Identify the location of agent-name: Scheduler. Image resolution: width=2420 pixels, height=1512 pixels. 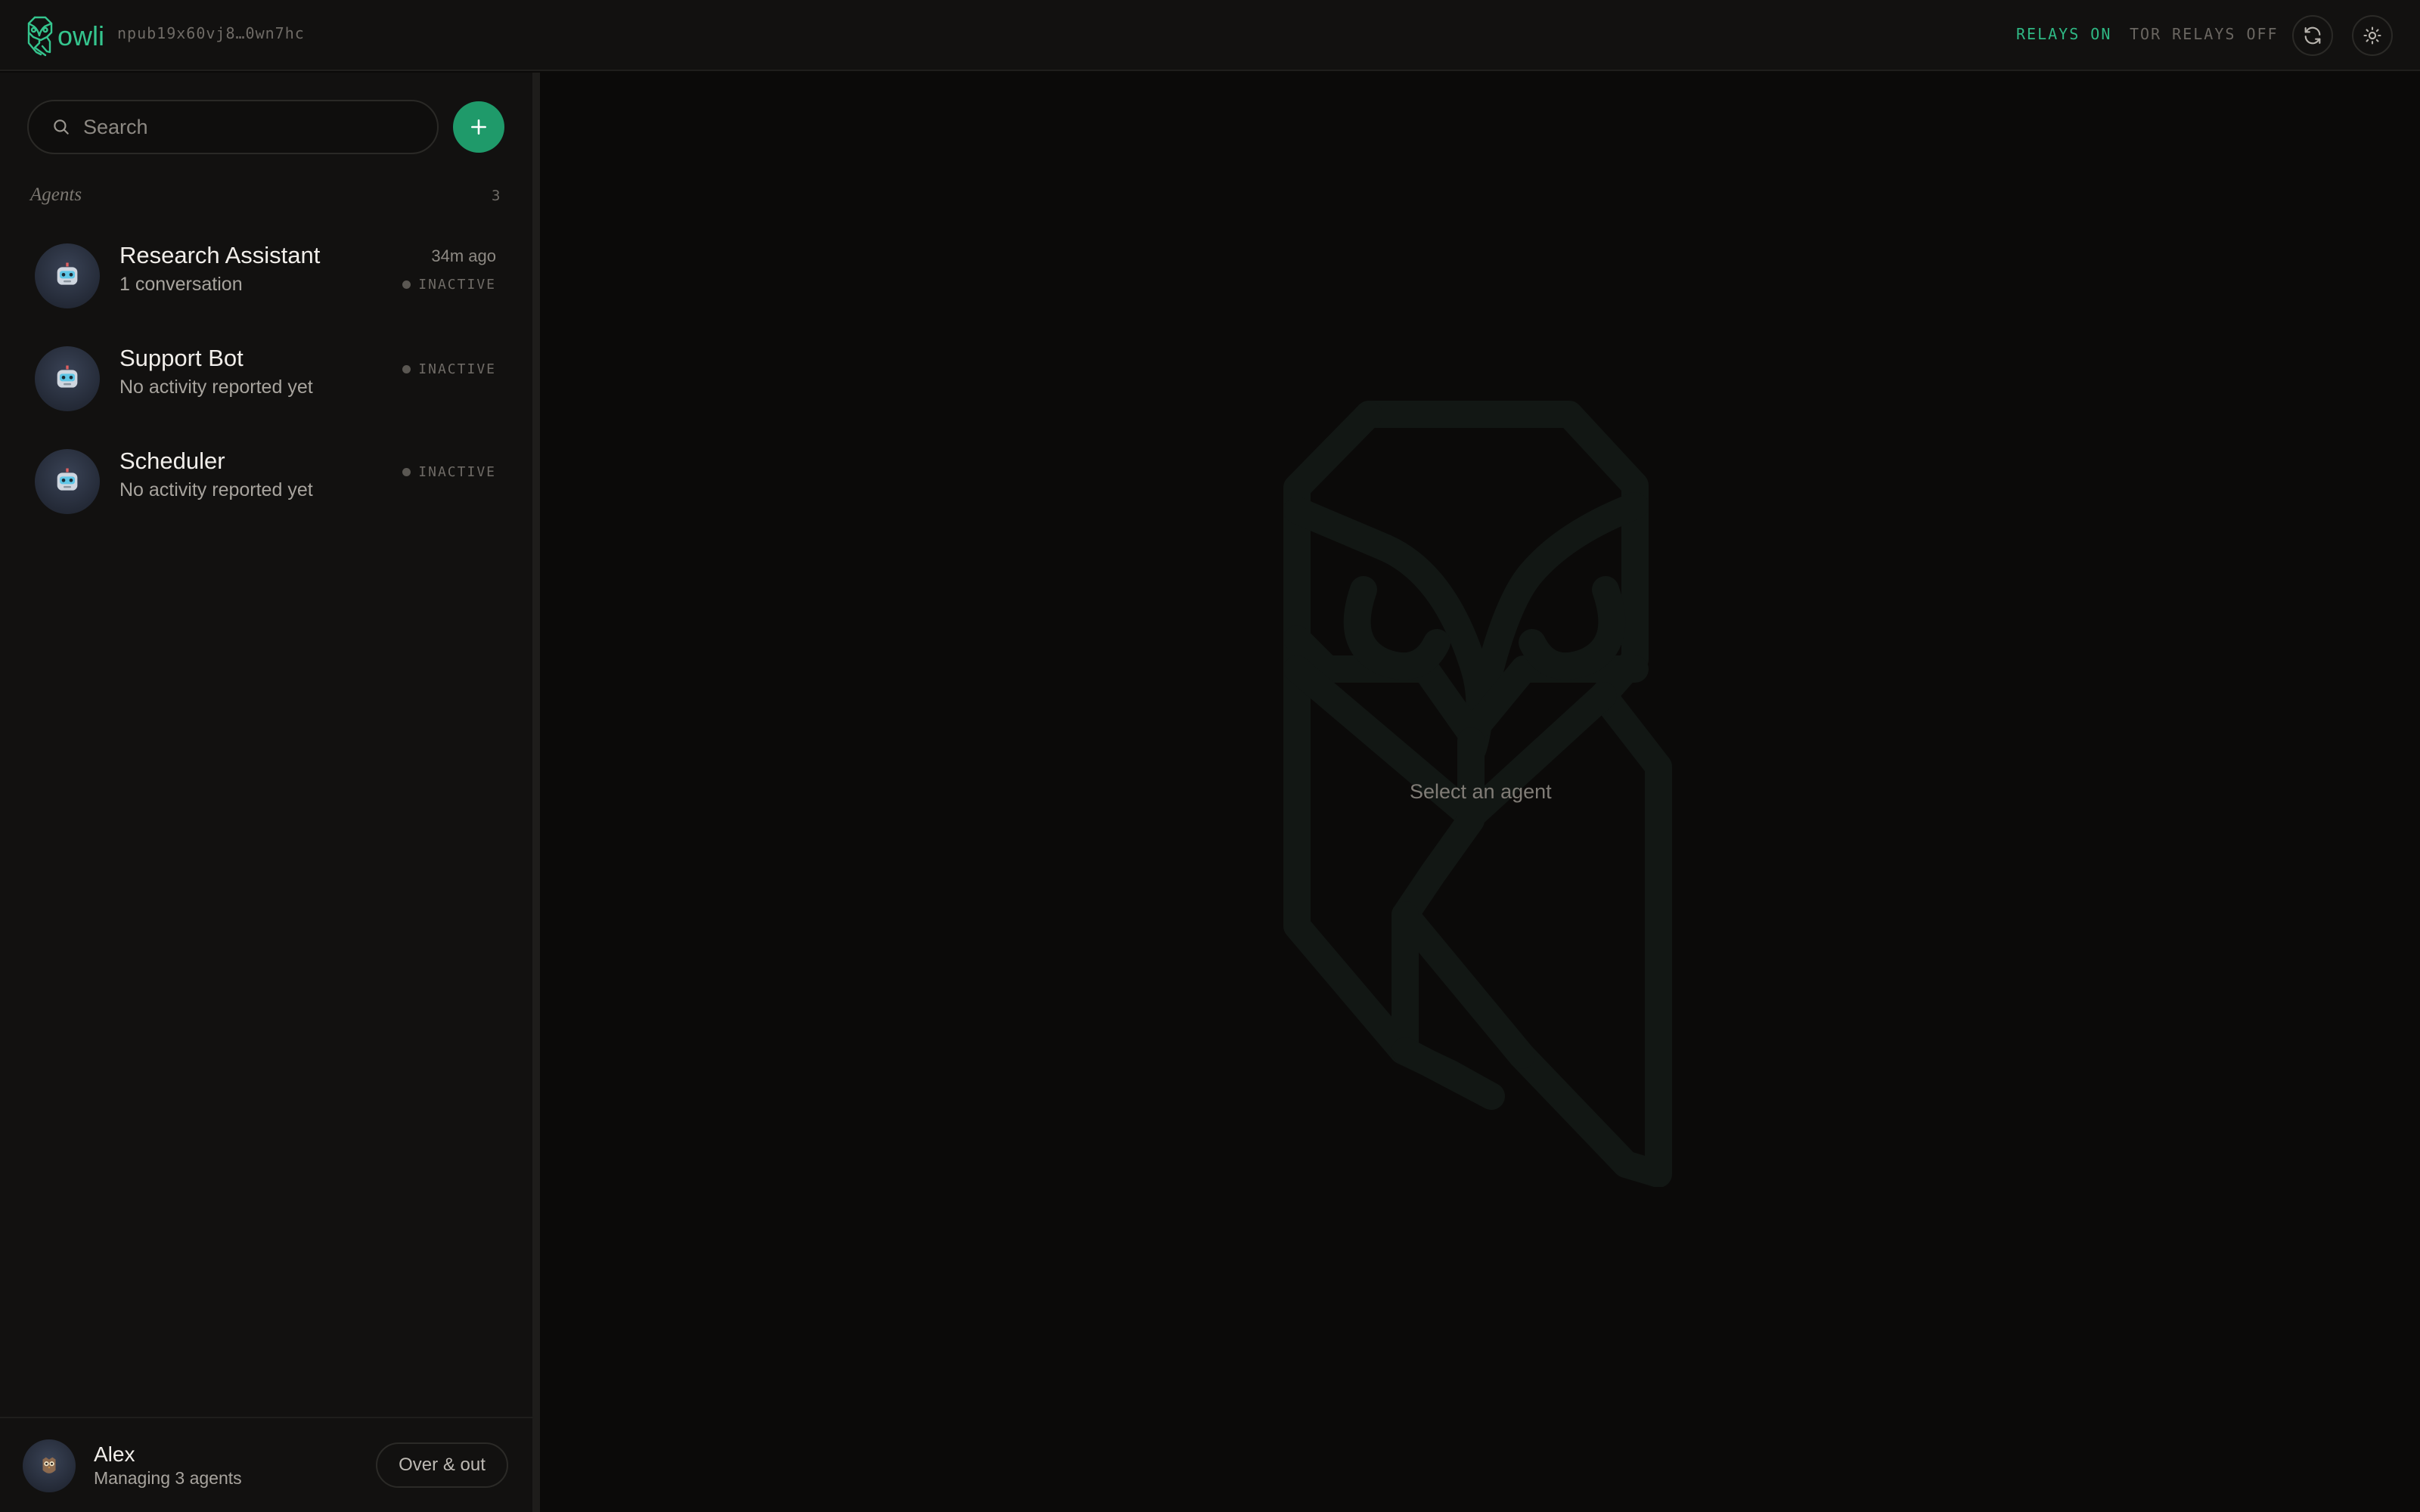
(172, 461).